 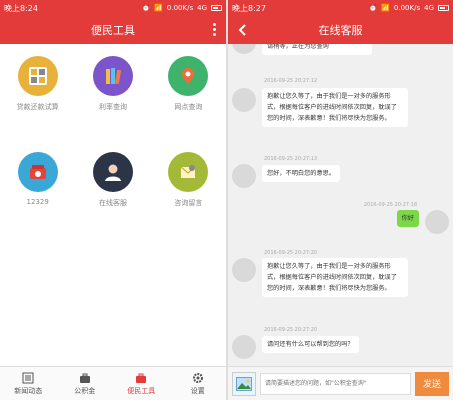 What do you see at coordinates (141, 383) in the screenshot?
I see `tab-tools: 便民工具` at bounding box center [141, 383].